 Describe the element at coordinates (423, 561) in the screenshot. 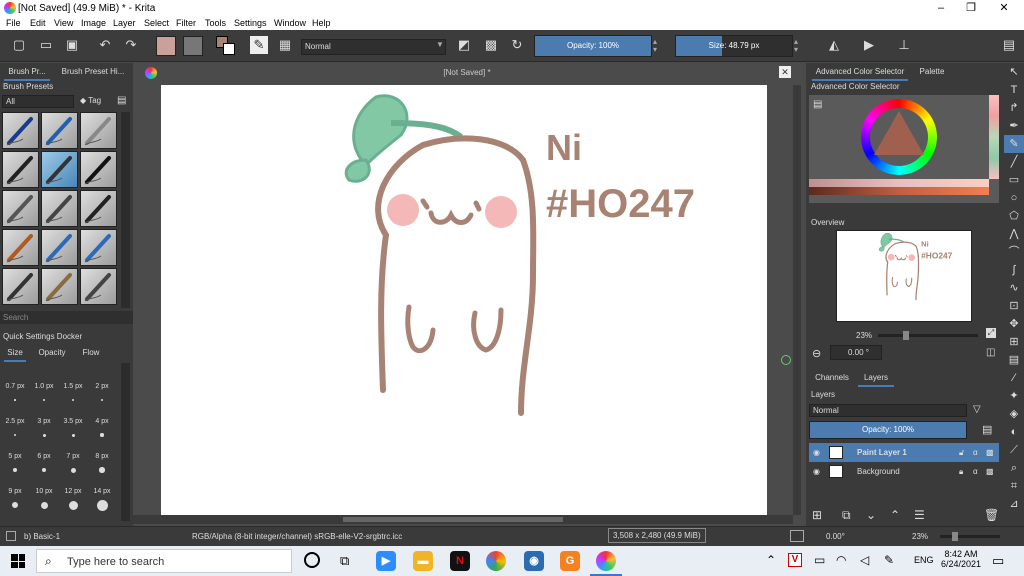

I see `file-explorer-icon: ▬` at that location.